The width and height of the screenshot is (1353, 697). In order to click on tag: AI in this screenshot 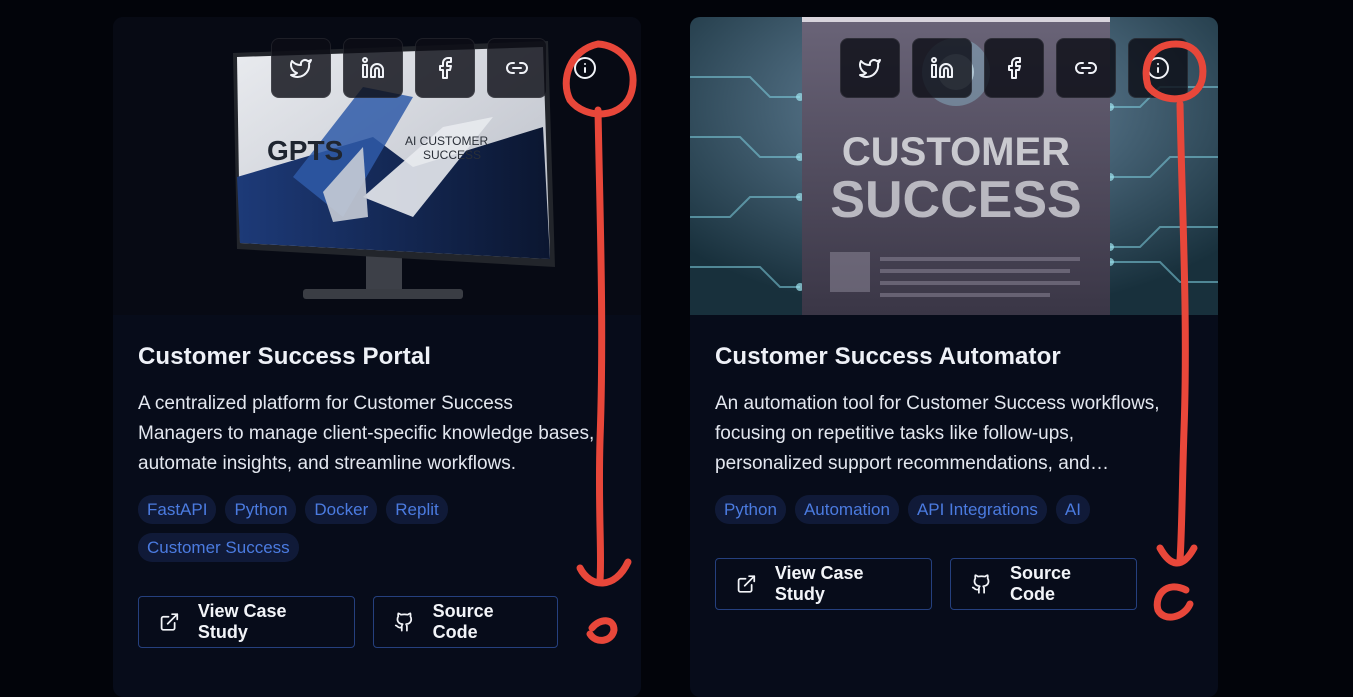, I will do `click(1072, 509)`.